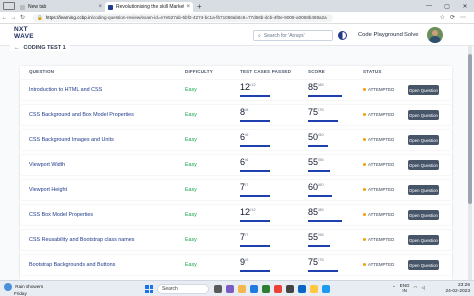 This screenshot has width=474, height=296. I want to click on solve-link: Solve, so click(411, 35).